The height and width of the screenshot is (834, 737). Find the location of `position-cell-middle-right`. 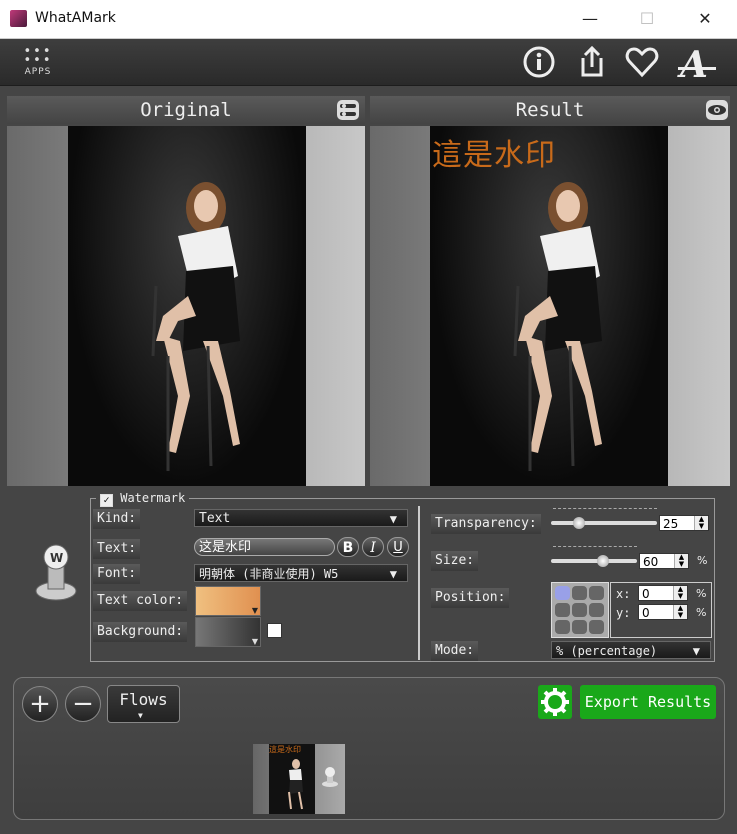

position-cell-middle-right is located at coordinates (596, 610).